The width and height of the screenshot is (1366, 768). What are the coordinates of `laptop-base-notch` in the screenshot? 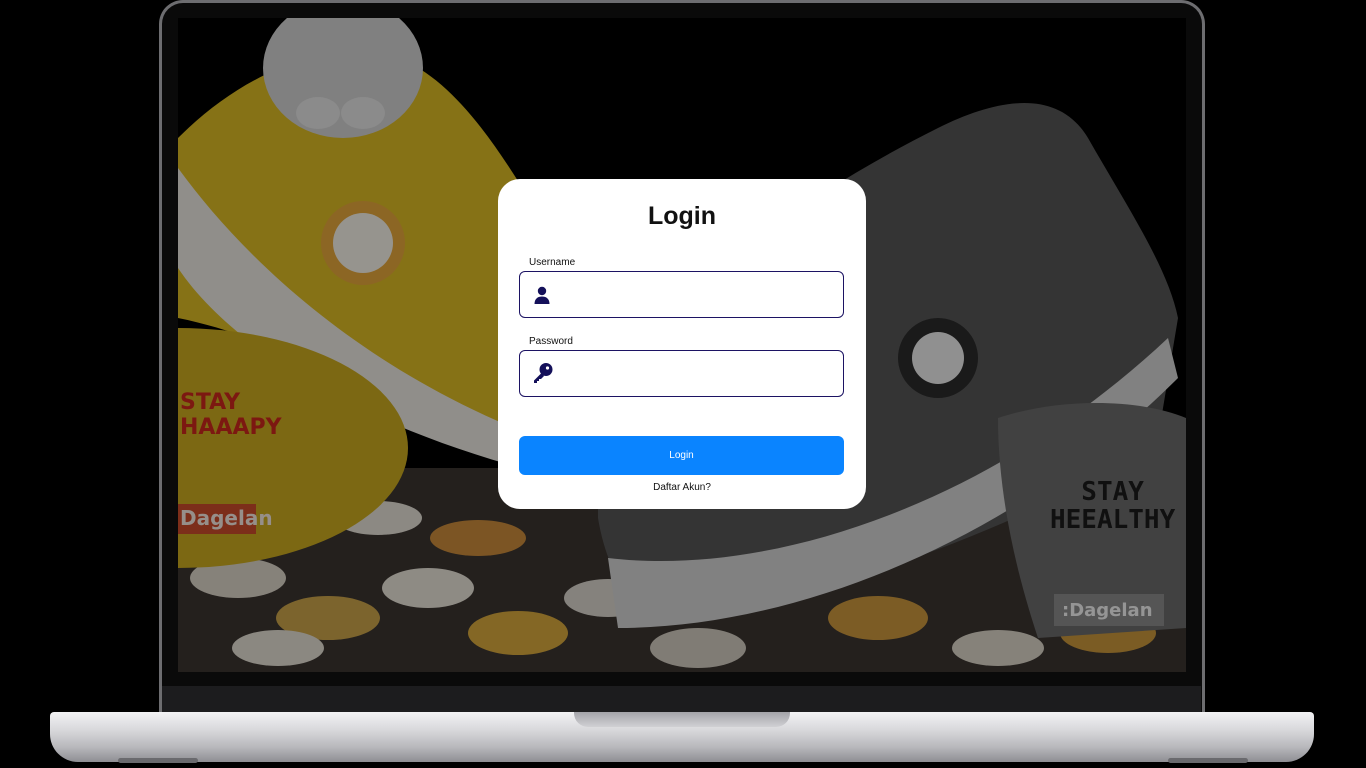 It's located at (682, 719).